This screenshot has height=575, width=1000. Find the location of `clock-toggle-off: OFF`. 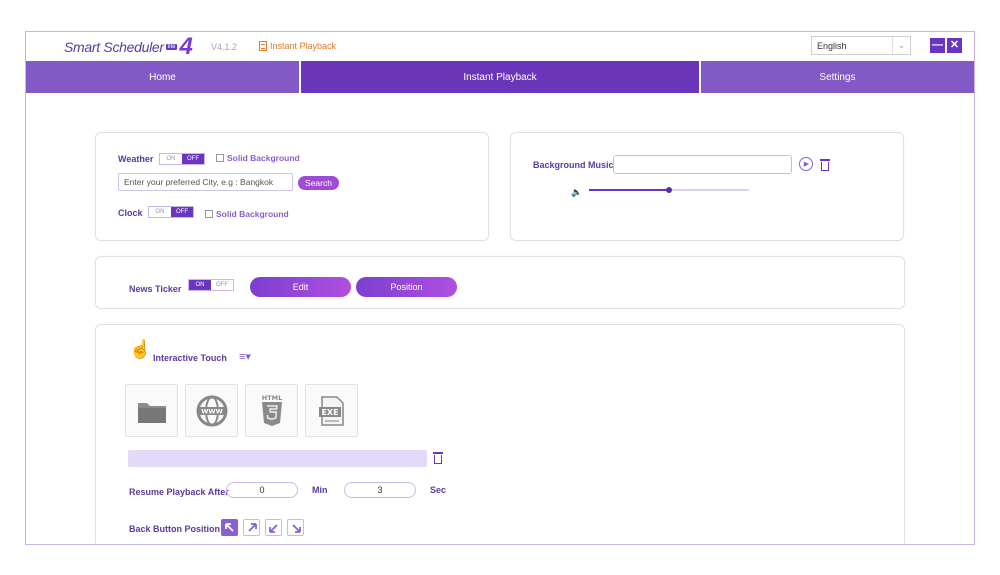

clock-toggle-off: OFF is located at coordinates (182, 212).